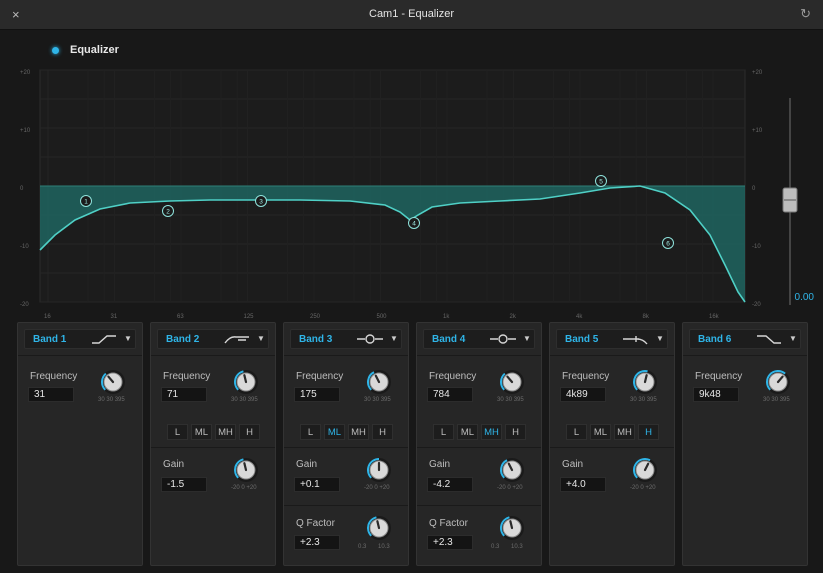  Describe the element at coordinates (414, 224) in the screenshot. I see `band-marker-label: 4` at that location.